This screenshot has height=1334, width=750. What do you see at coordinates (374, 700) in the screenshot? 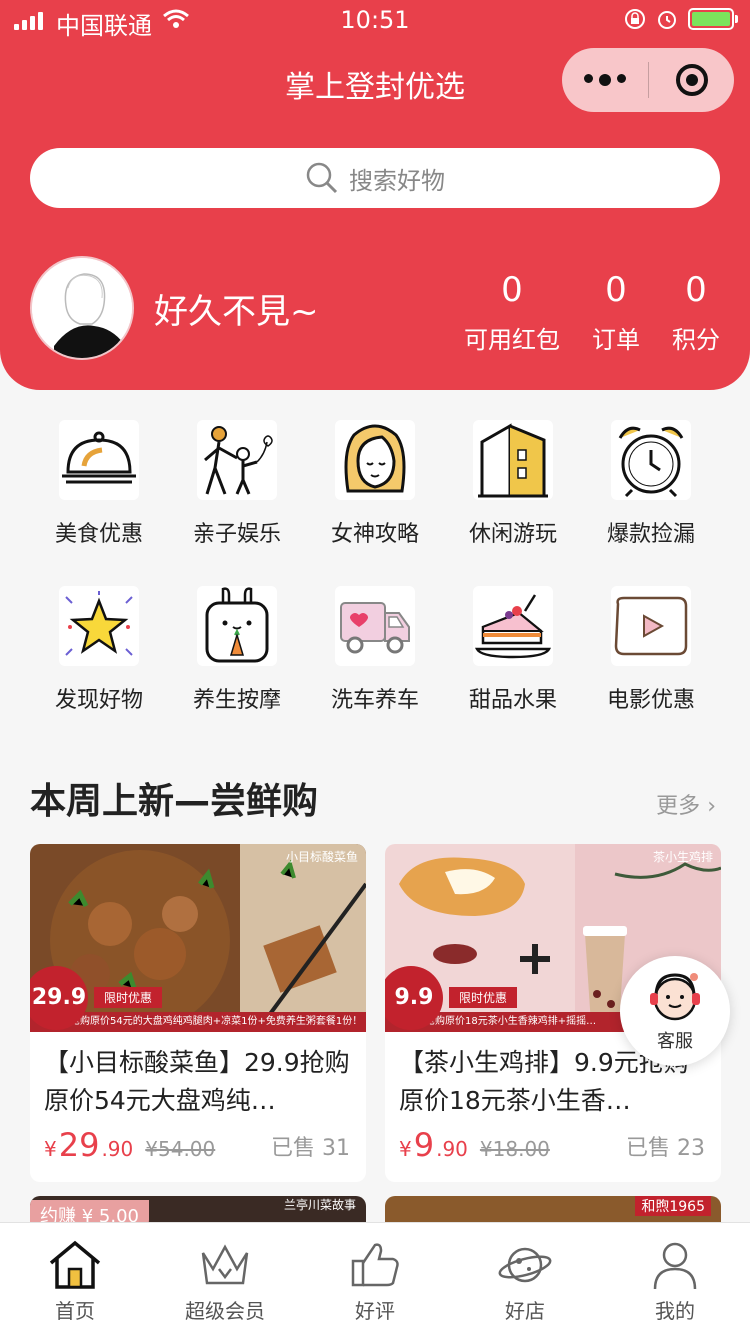
I see `category-label: 洗车养车` at bounding box center [374, 700].